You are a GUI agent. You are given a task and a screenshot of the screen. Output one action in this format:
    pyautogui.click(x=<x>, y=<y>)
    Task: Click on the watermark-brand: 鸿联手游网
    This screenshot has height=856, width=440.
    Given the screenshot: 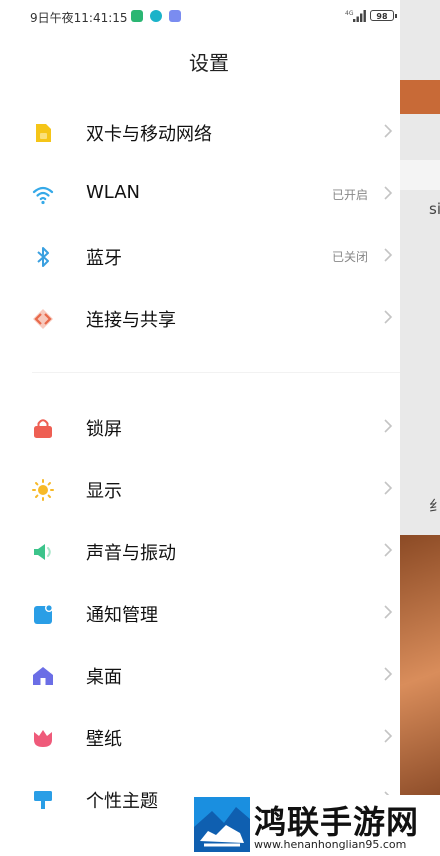 What is the action you would take?
    pyautogui.click(x=337, y=822)
    